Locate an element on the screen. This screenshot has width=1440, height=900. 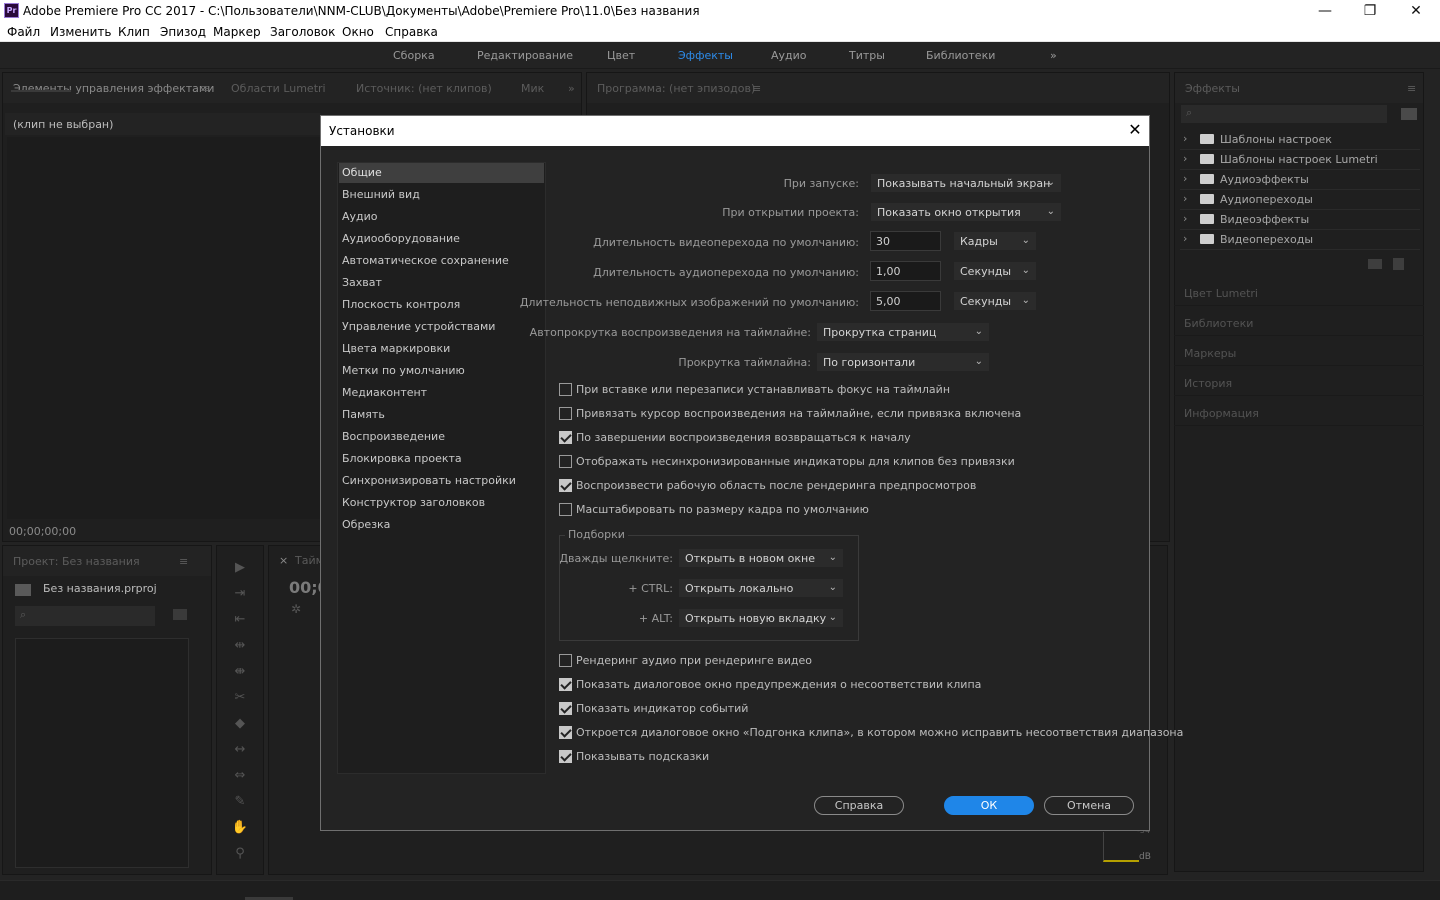
effects-tree-item: › Аудиопереходы is located at coordinates (1300, 200).